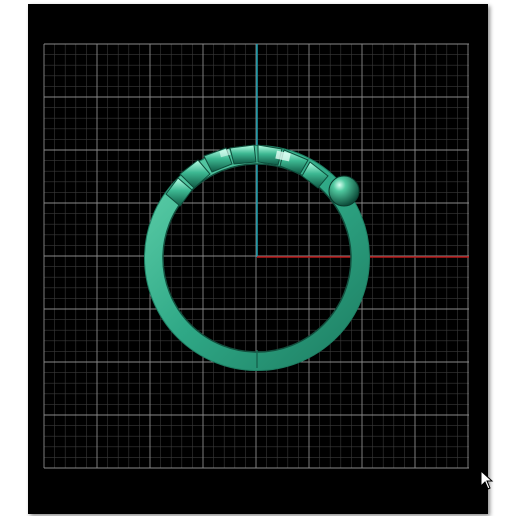  Describe the element at coordinates (247, 175) in the screenshot. I see `ring-stone-settings` at that location.